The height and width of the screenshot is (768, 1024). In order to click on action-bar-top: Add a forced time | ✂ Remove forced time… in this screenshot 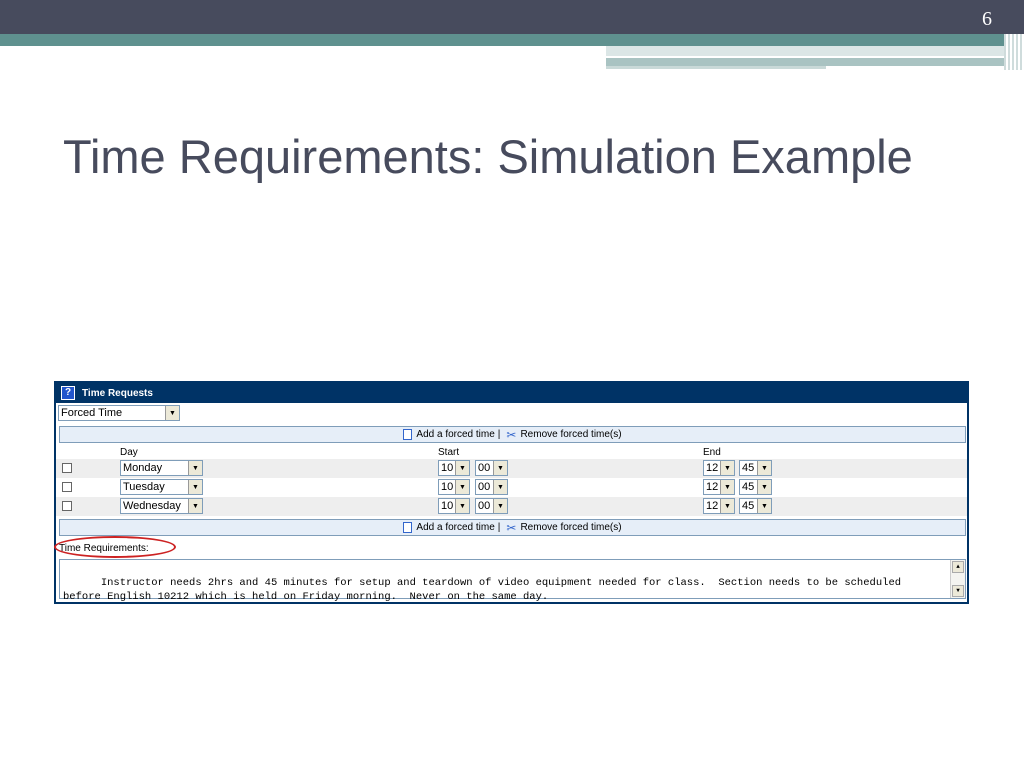, I will do `click(512, 434)`.